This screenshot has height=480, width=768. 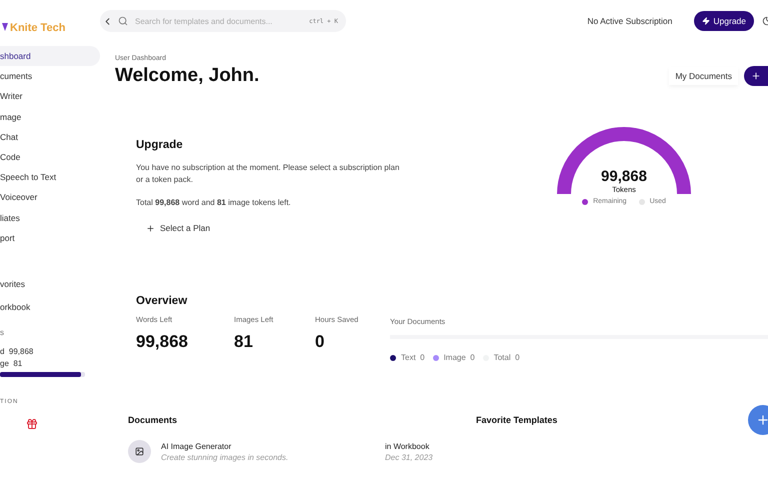 What do you see at coordinates (50, 156) in the screenshot?
I see `nav-item: Code` at bounding box center [50, 156].